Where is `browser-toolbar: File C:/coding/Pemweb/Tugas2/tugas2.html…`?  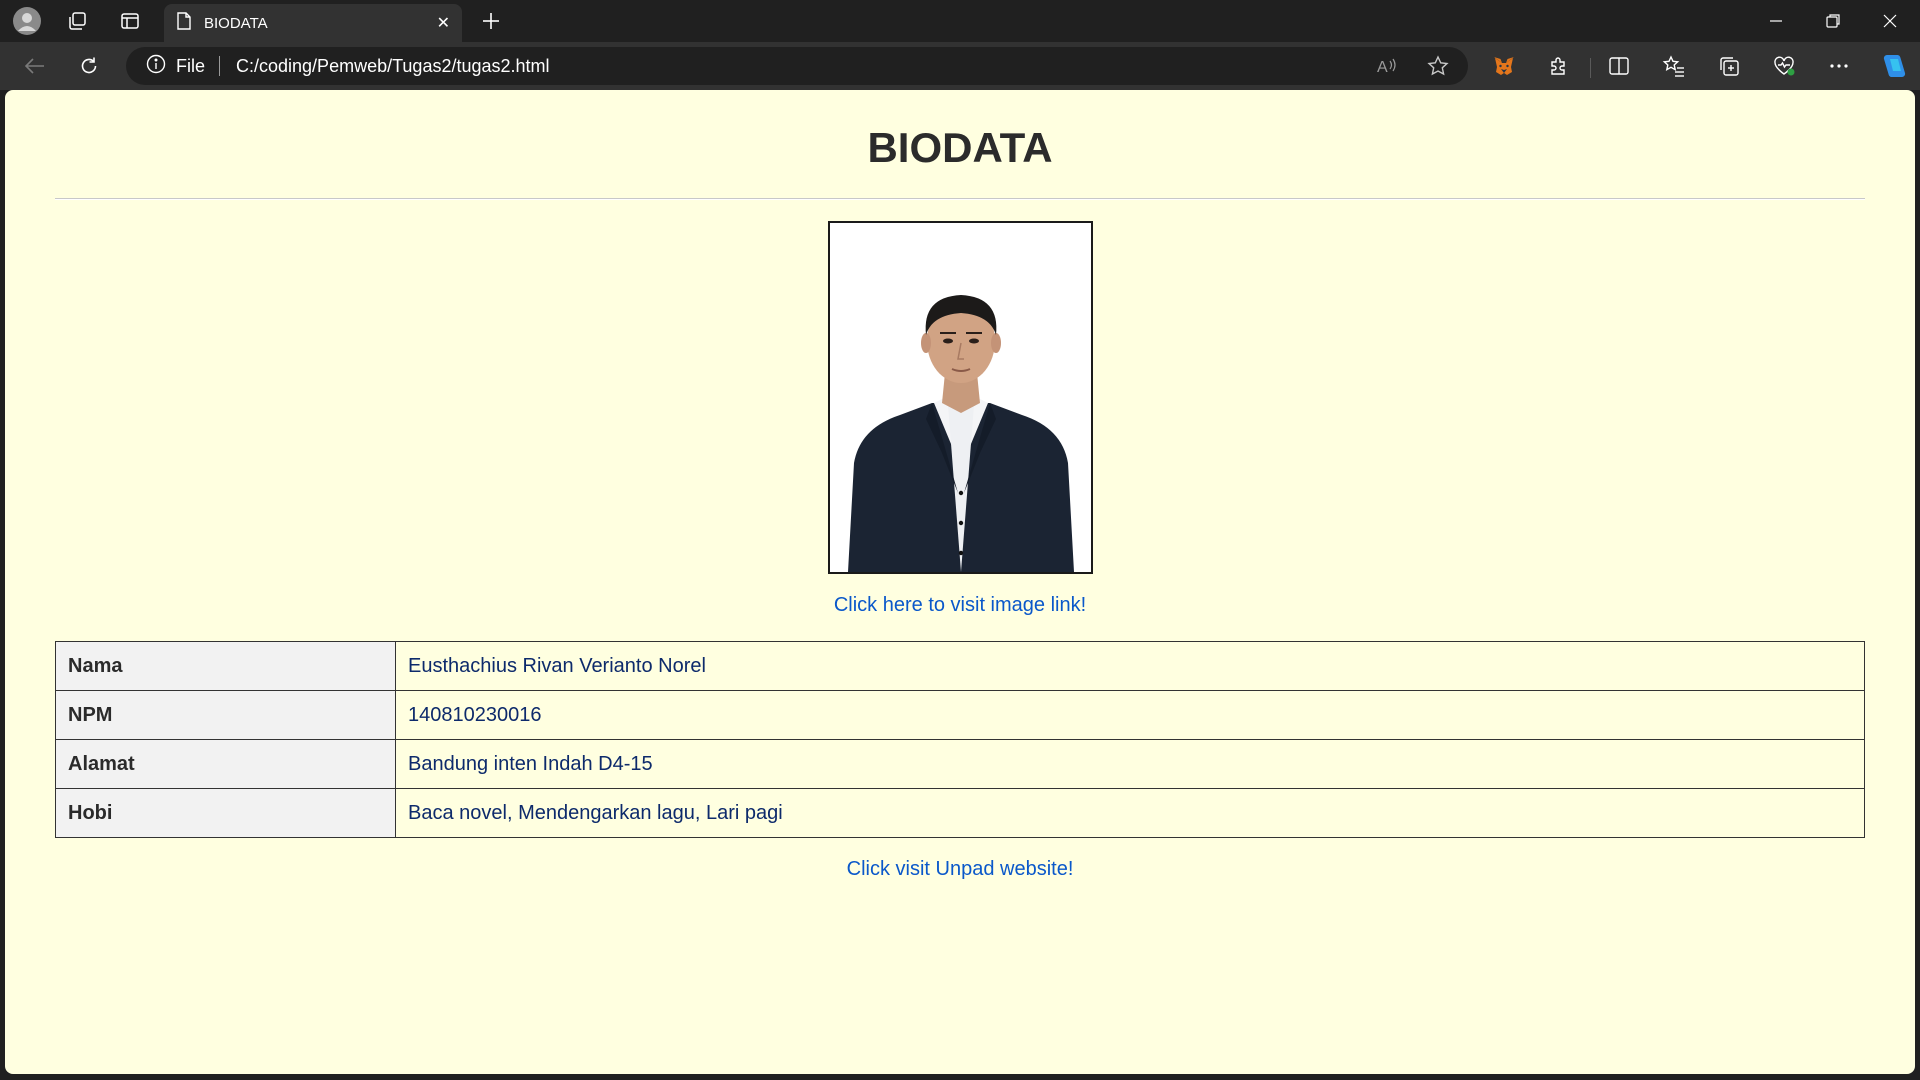
browser-toolbar: File C:/coding/Pemweb/Tugas2/tugas2.html… is located at coordinates (960, 66).